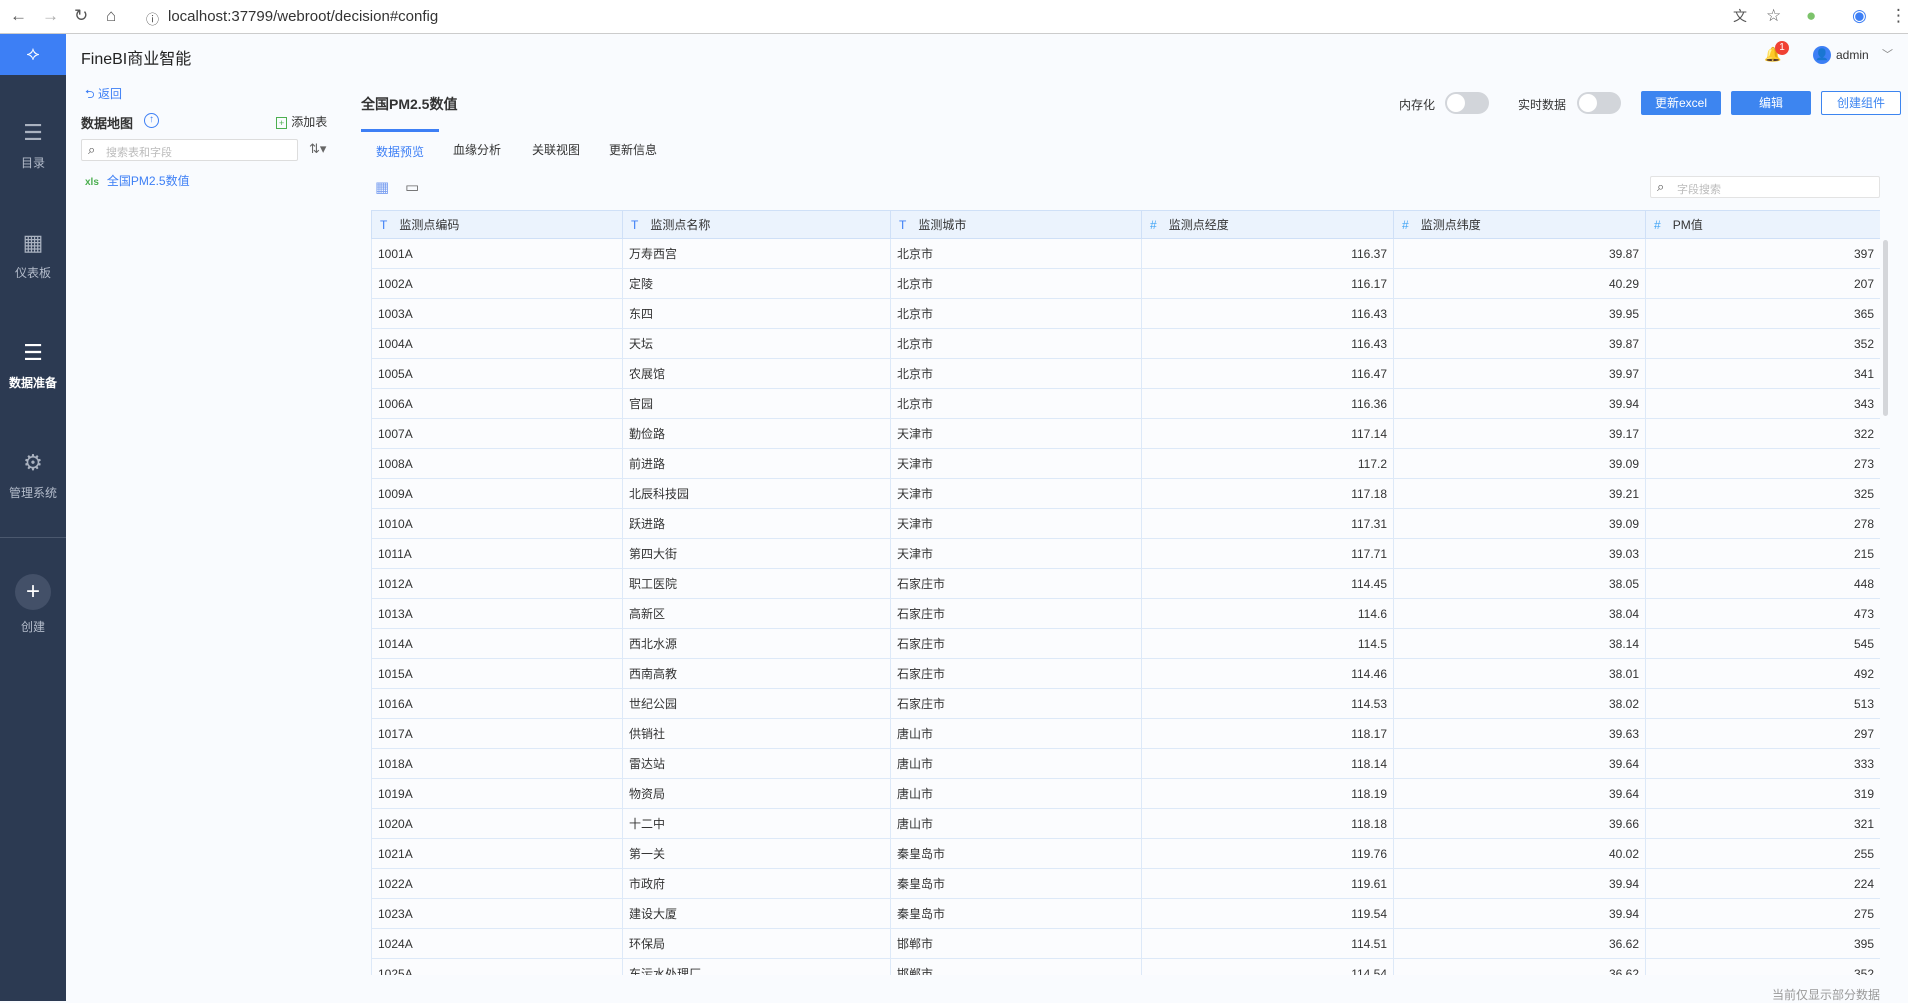 The image size is (1908, 1003). Describe the element at coordinates (1898, 16) in the screenshot. I see `menu-icon: ⋮` at that location.